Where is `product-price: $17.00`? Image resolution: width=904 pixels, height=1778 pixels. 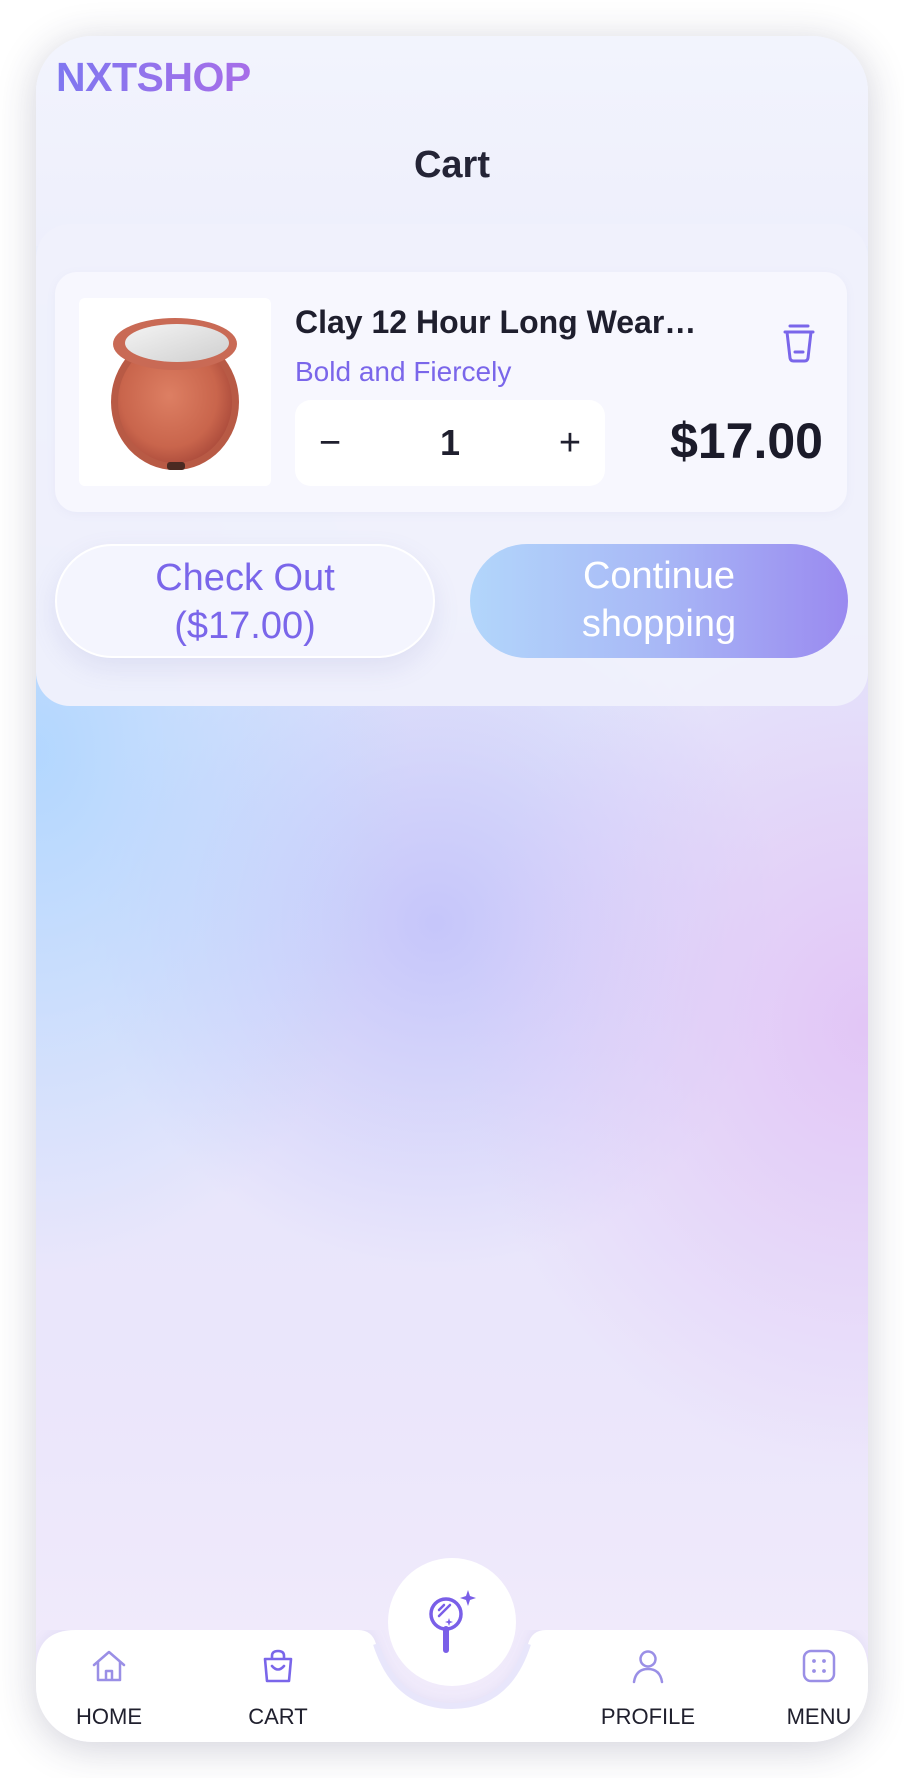
product-price: $17.00 is located at coordinates (746, 441).